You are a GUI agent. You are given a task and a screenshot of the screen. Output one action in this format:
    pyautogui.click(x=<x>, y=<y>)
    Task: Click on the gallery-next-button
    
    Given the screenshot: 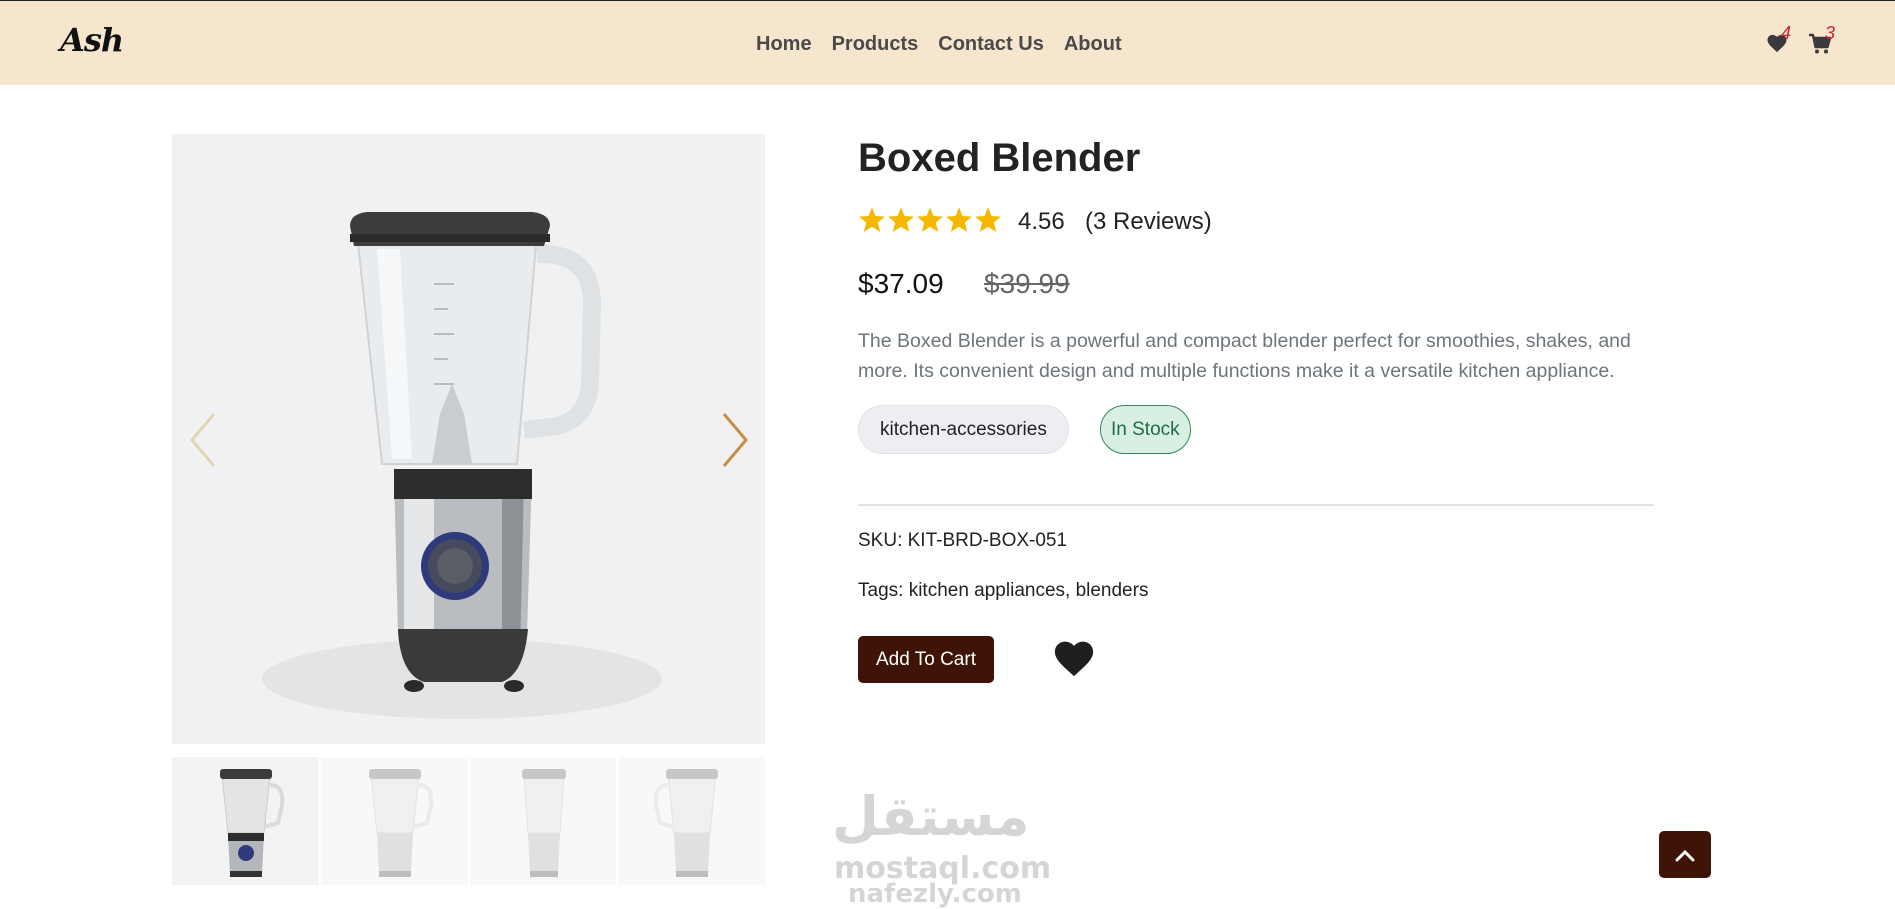 What is the action you would take?
    pyautogui.click(x=734, y=440)
    